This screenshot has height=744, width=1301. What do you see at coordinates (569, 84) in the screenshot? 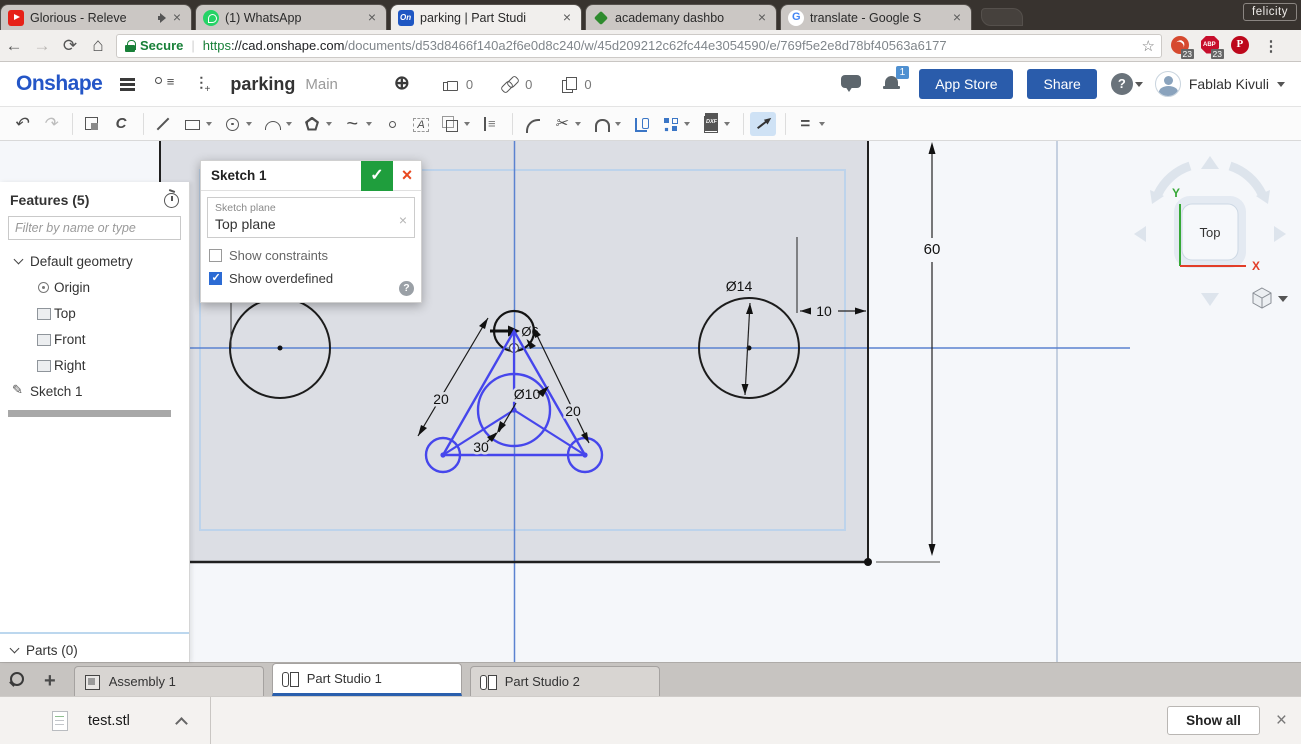
I see `copy-icon` at bounding box center [569, 84].